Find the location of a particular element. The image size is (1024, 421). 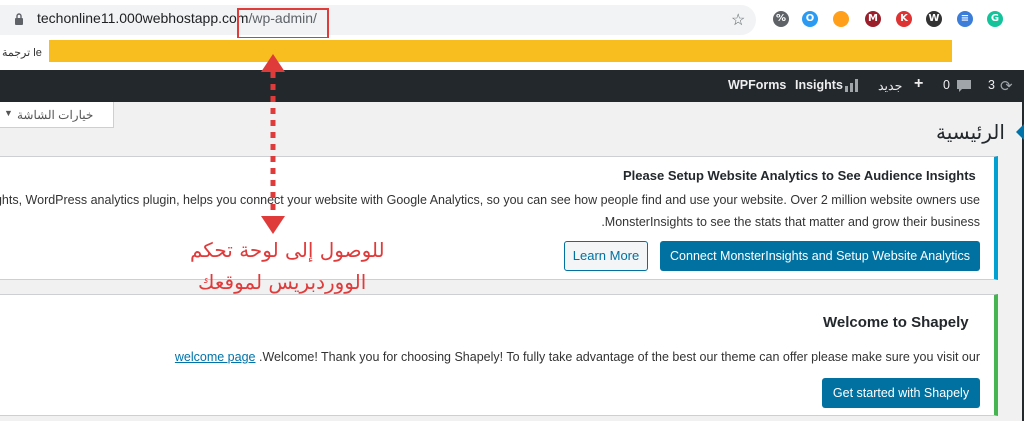

admin-bar-comments-count: 0 is located at coordinates (946, 85).